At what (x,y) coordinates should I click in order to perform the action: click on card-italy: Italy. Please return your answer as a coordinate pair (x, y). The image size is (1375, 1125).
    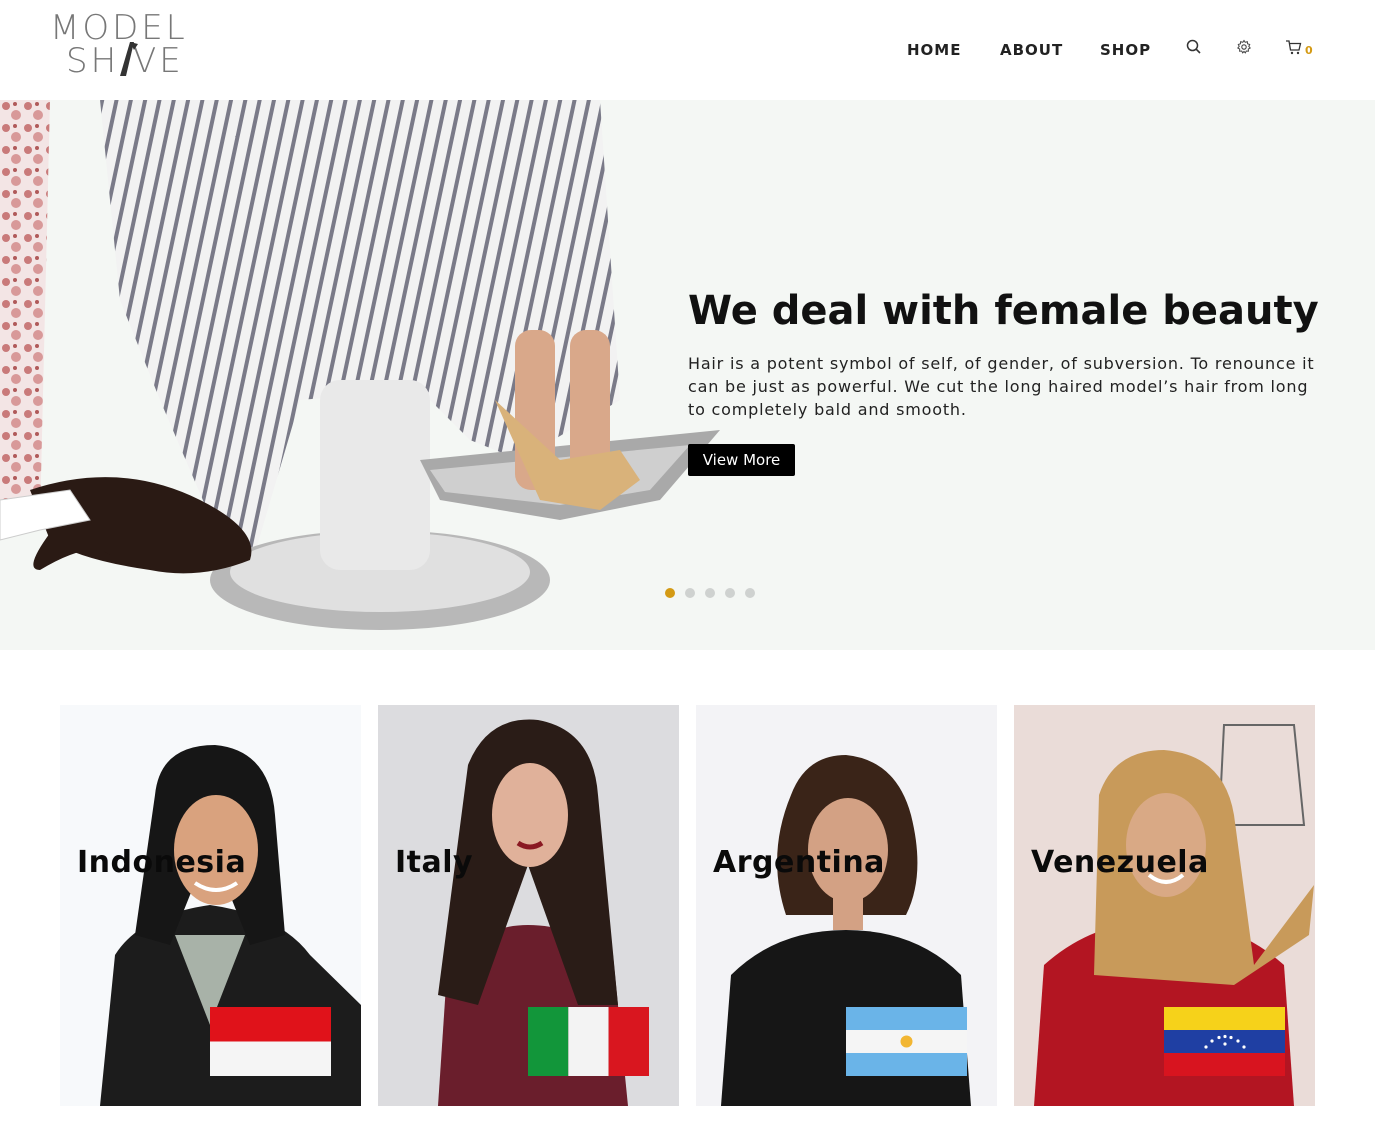
    Looking at the image, I should click on (528, 905).